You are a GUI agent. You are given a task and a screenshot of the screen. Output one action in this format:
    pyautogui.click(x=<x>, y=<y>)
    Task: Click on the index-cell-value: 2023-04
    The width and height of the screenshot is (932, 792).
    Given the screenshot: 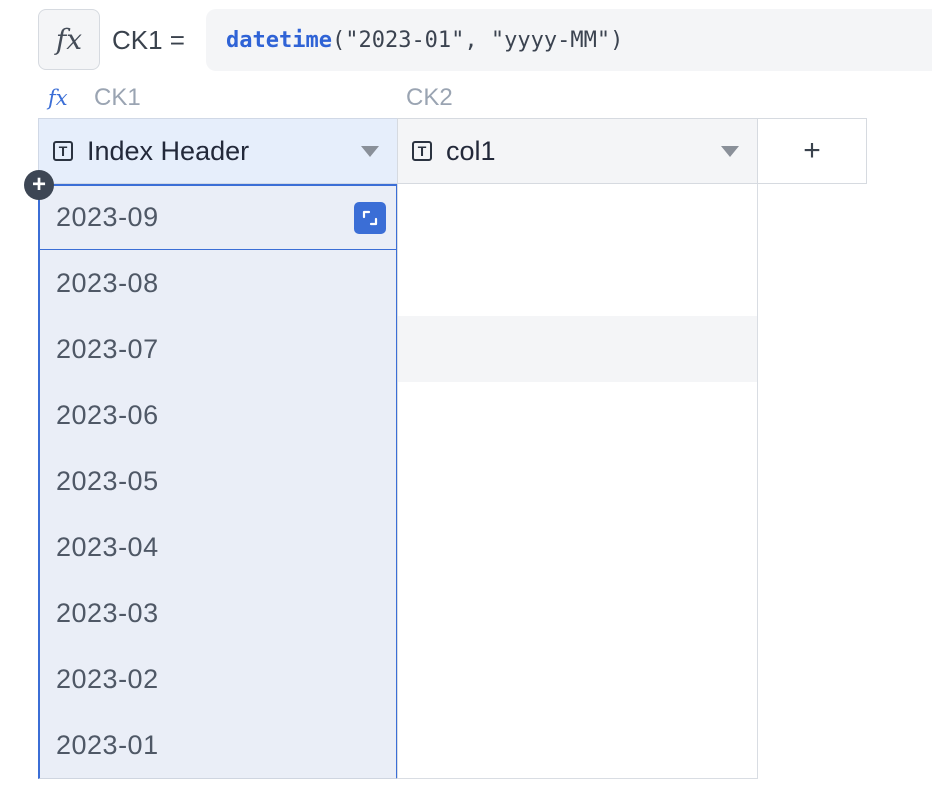 What is the action you would take?
    pyautogui.click(x=107, y=546)
    